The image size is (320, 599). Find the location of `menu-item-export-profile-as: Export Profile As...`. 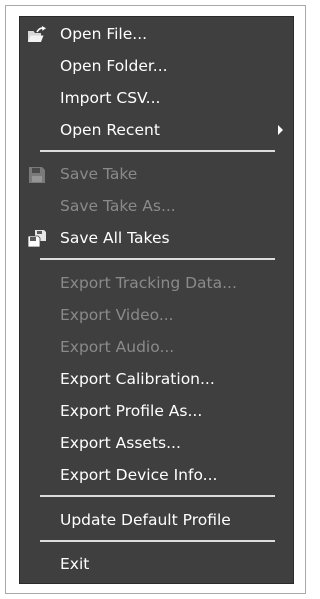

menu-item-export-profile-as: Export Profile As... is located at coordinates (156, 411).